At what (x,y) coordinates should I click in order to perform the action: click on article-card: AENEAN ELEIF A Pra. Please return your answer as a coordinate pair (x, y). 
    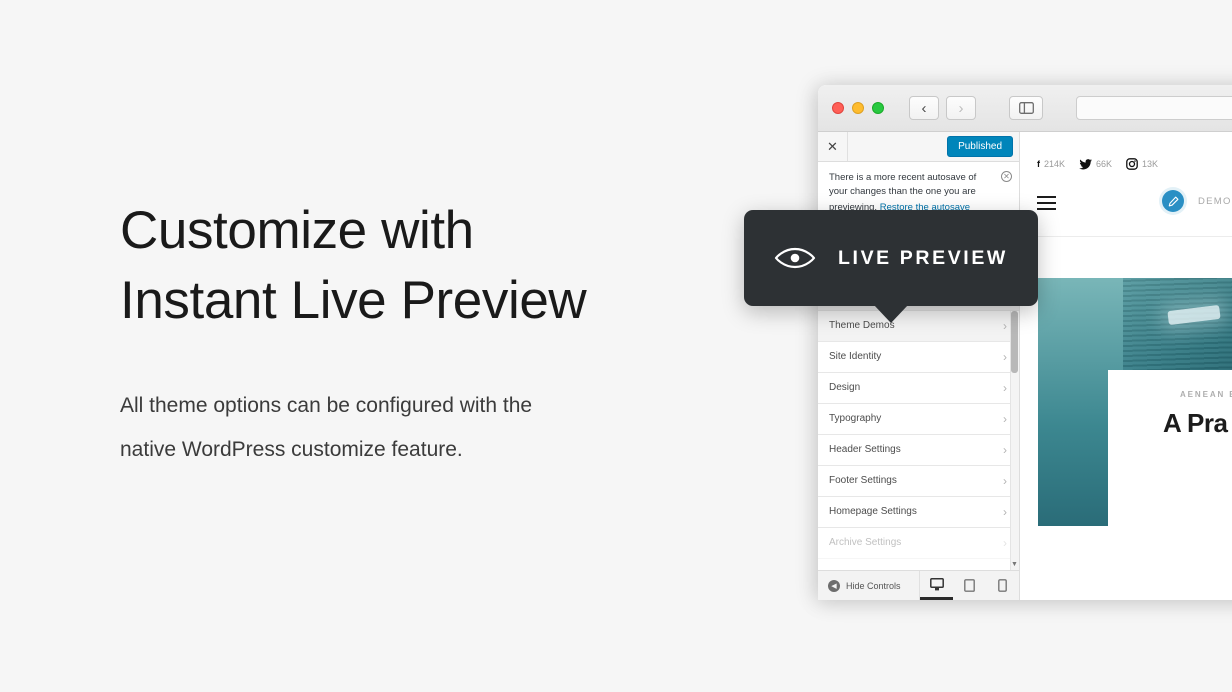
    Looking at the image, I should click on (1170, 485).